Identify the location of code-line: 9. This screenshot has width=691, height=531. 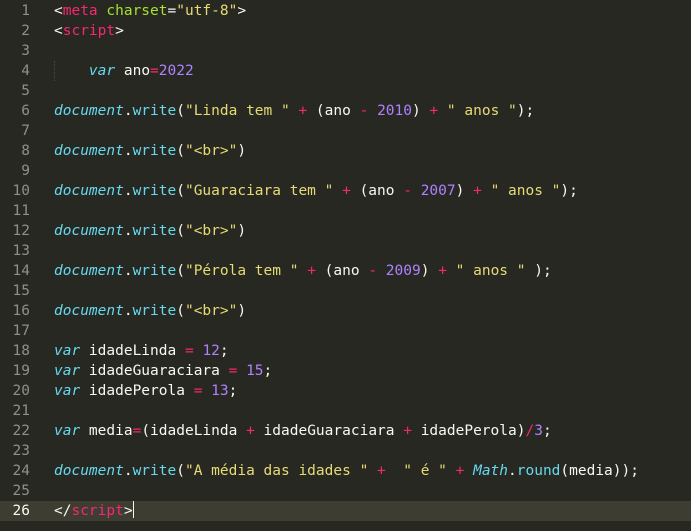
(345, 171).